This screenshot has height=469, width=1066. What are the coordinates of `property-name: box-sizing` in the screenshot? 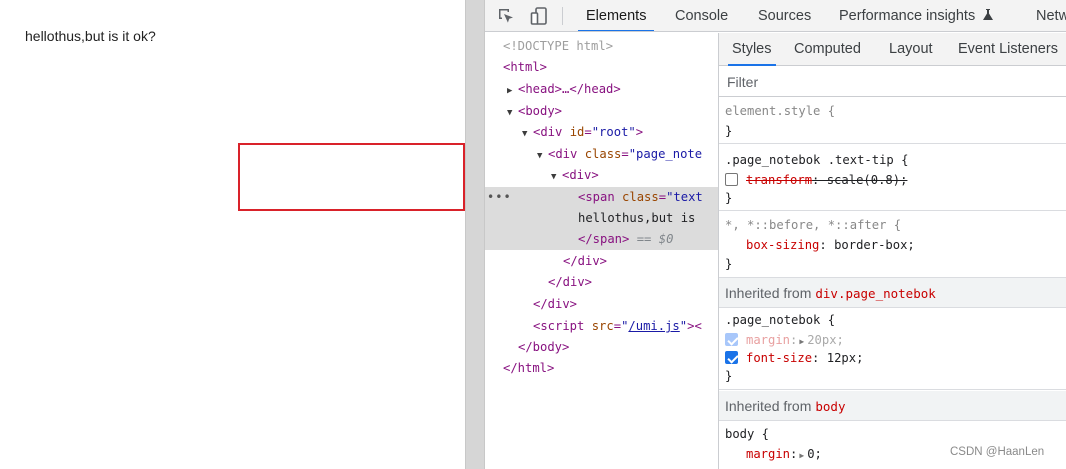 It's located at (782, 245).